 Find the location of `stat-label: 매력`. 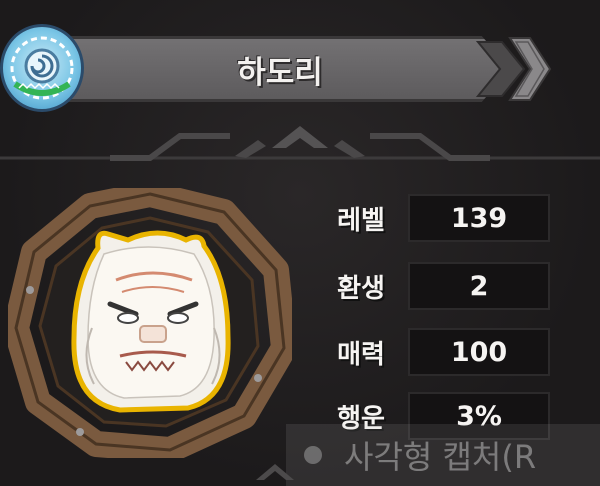

stat-label: 매력 is located at coordinates (361, 354).